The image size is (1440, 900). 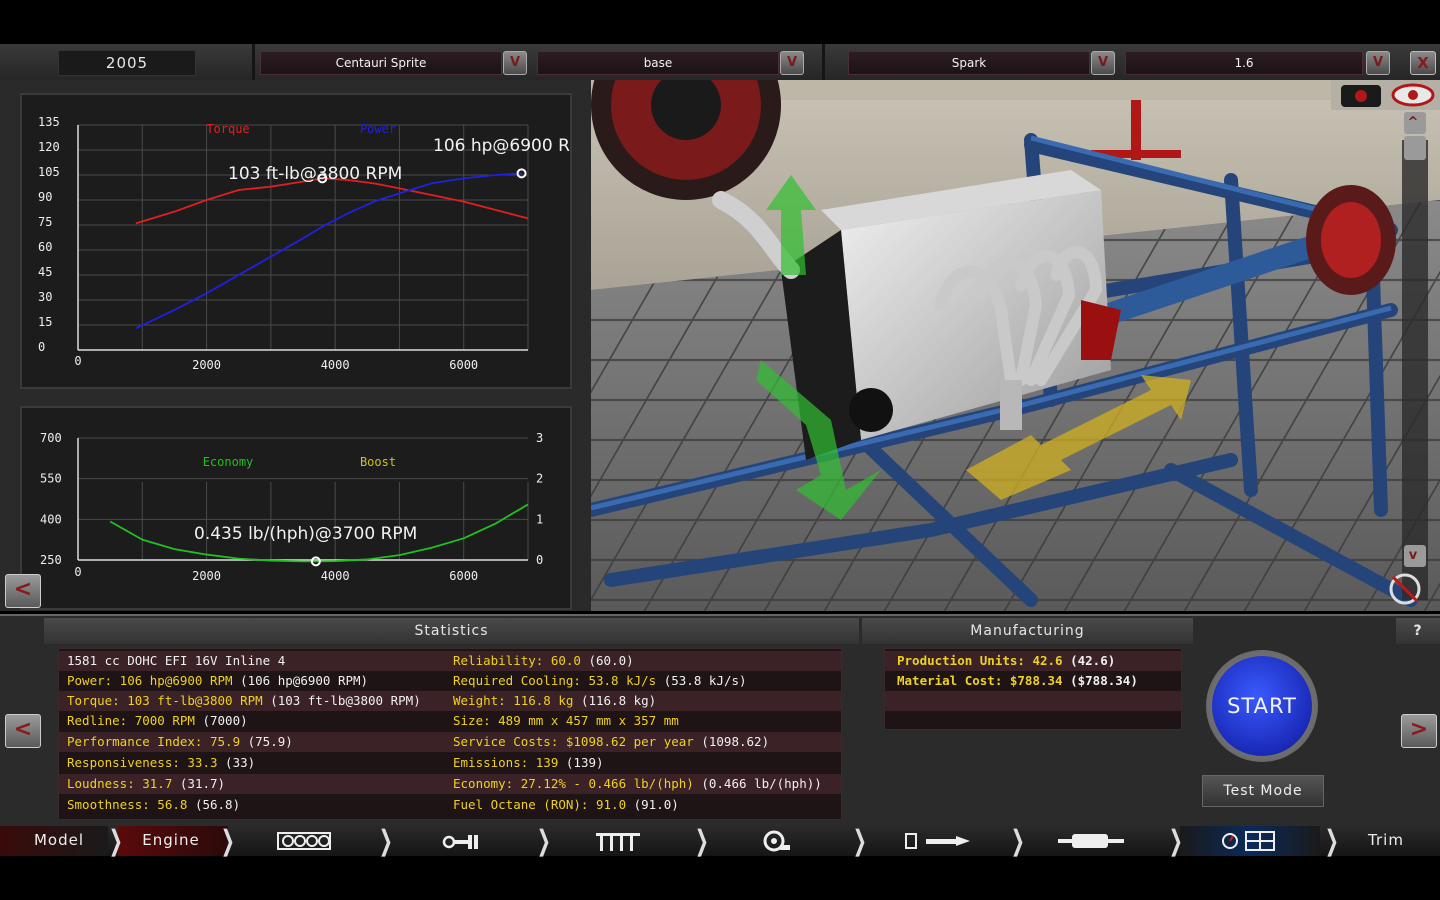 I want to click on stat-label: Service Costs: $1098.62 per year, so click(x=573, y=741).